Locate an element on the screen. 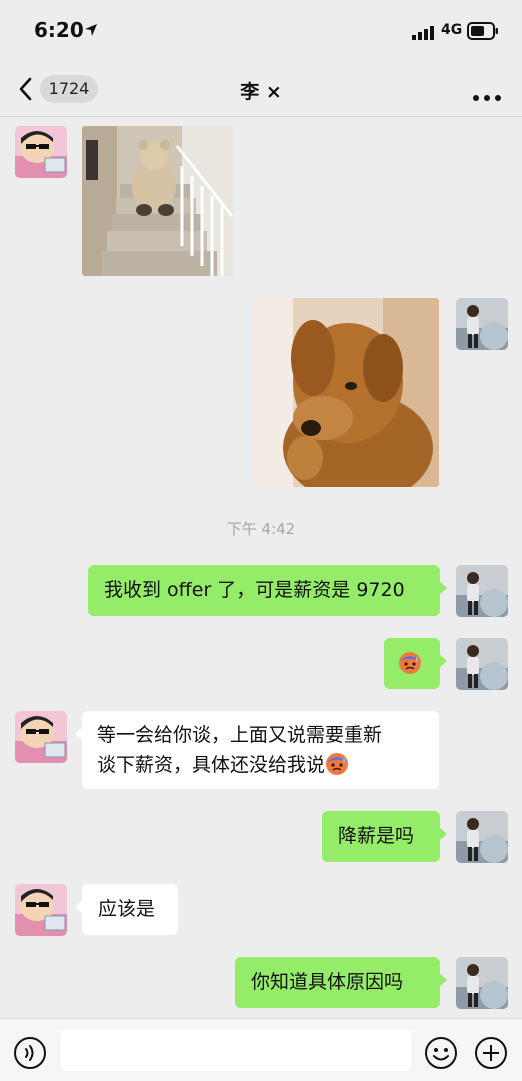  cellular-signal-icon is located at coordinates (424, 34).